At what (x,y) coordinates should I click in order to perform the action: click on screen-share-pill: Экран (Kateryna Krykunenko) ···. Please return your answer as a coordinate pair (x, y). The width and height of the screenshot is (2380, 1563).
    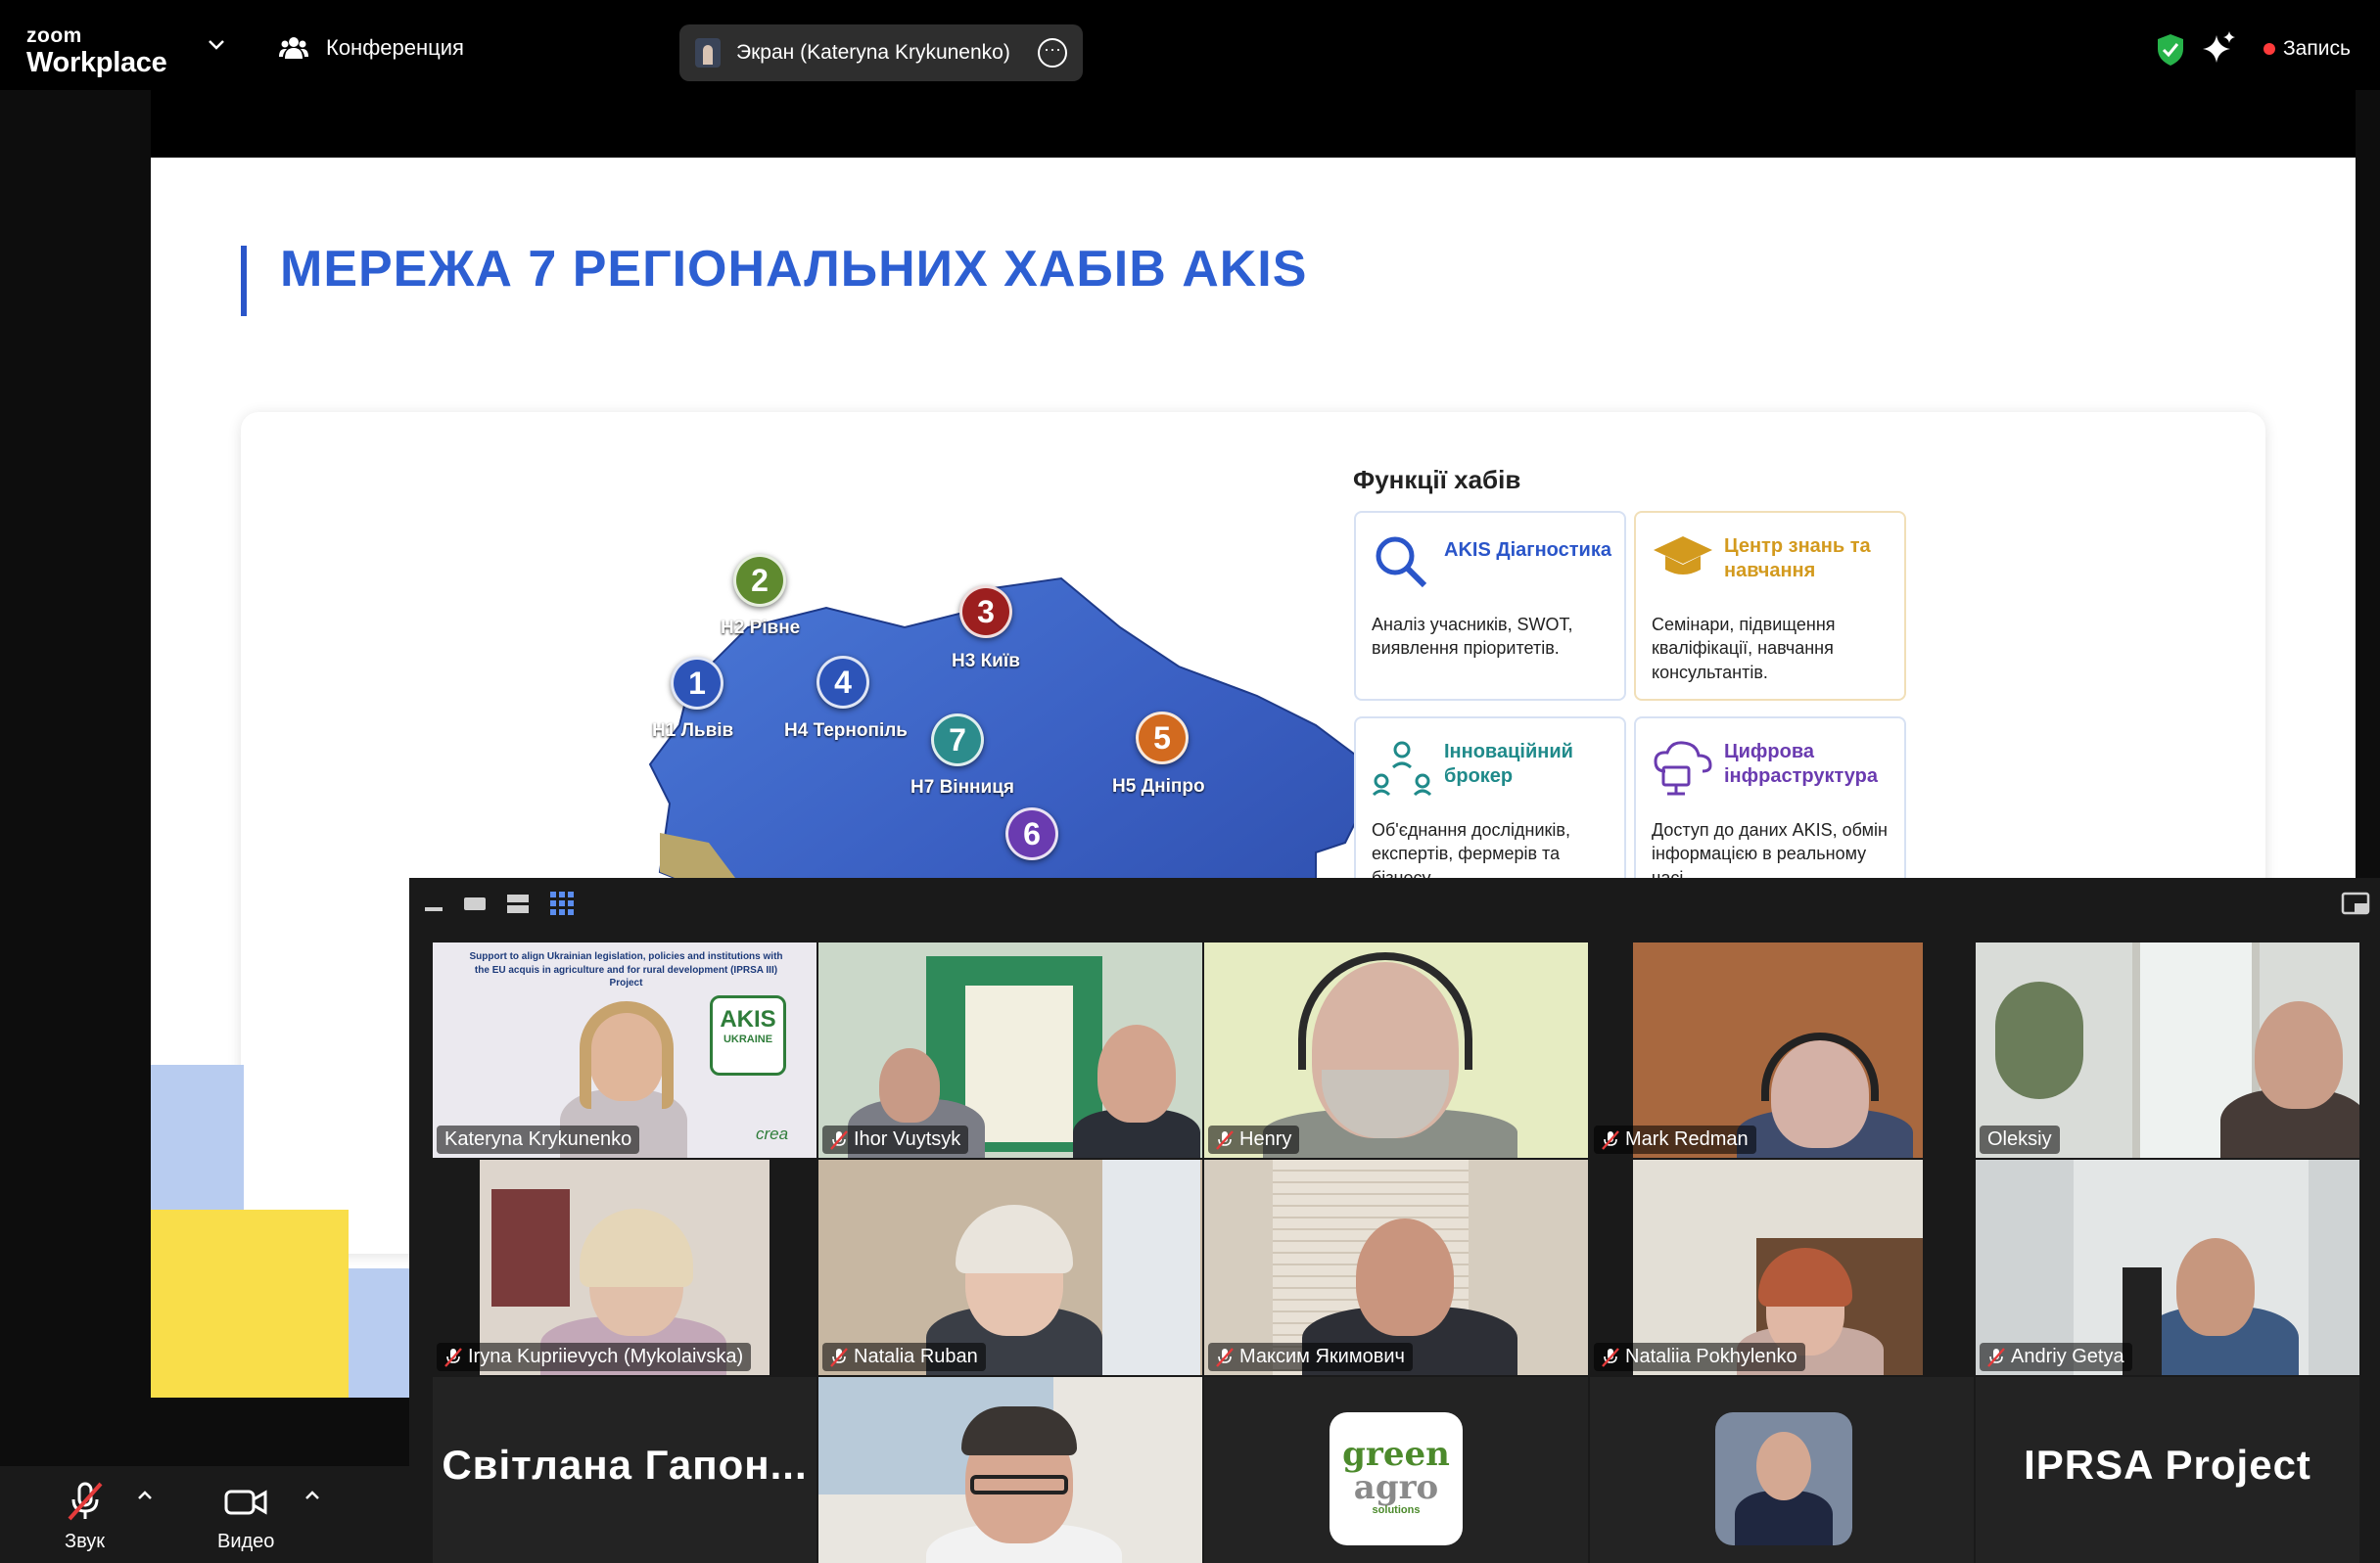
    Looking at the image, I should click on (881, 52).